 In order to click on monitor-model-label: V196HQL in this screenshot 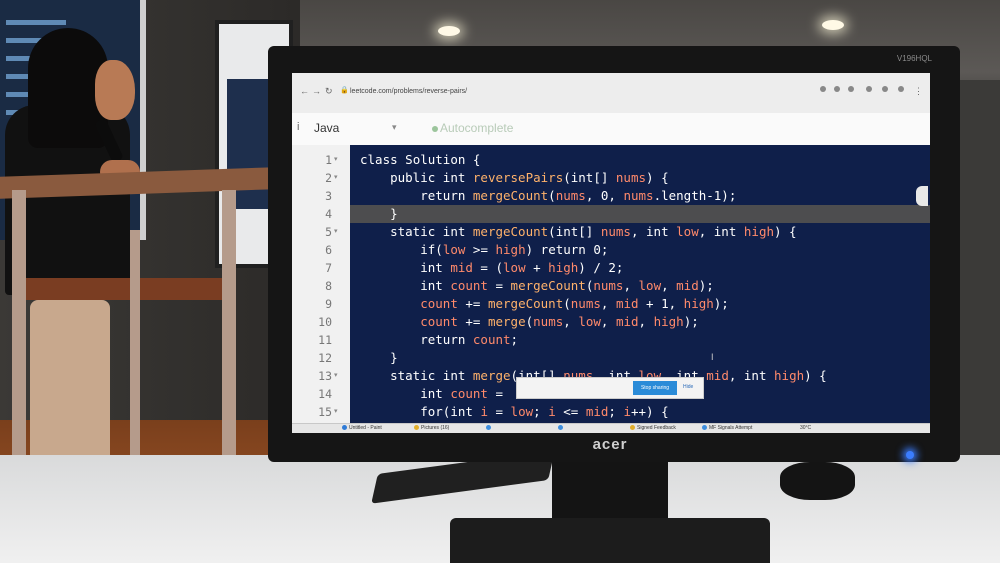, I will do `click(914, 58)`.